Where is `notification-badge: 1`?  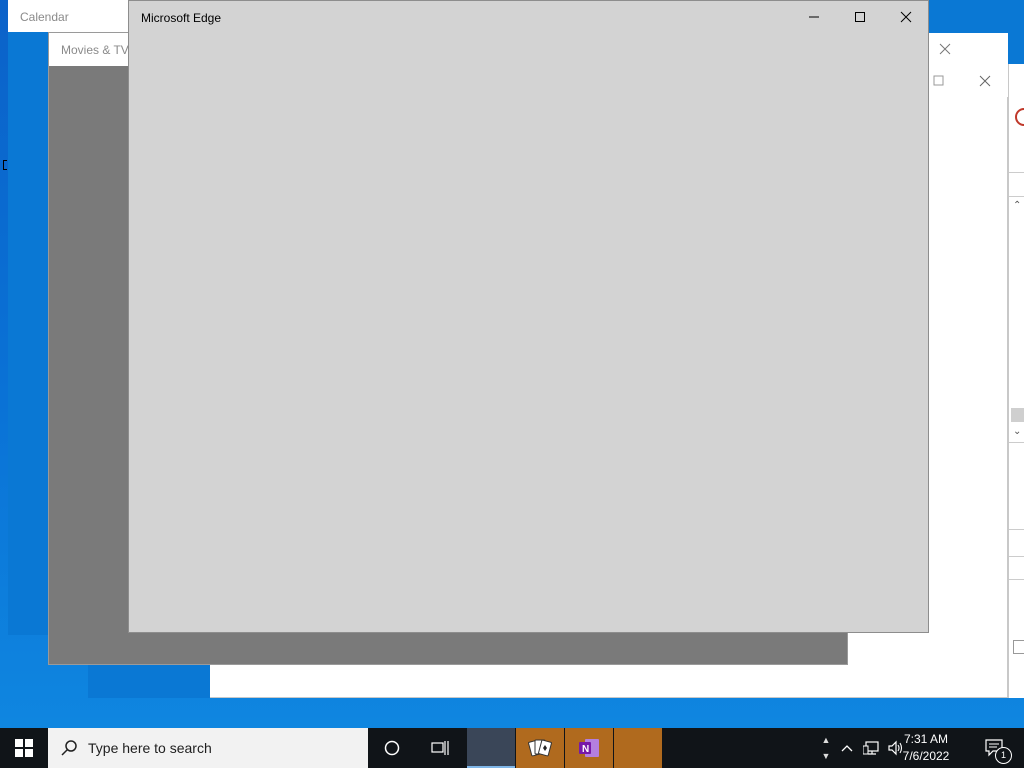
notification-badge: 1 is located at coordinates (1003, 755).